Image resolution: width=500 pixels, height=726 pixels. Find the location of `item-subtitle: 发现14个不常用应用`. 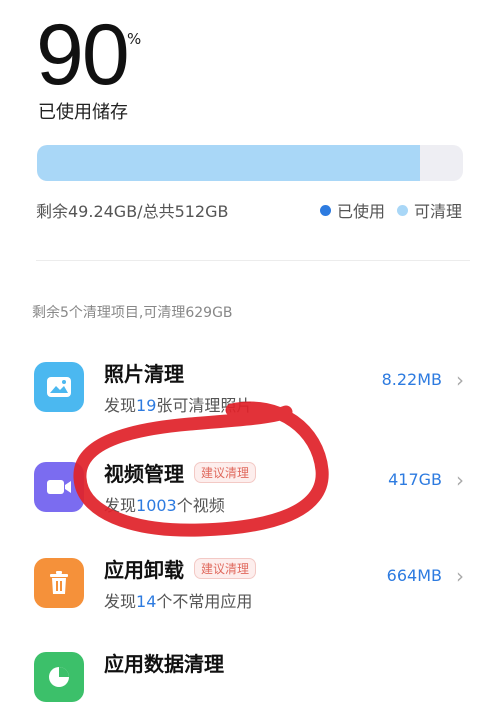

item-subtitle: 发现14个不常用应用 is located at coordinates (178, 601).